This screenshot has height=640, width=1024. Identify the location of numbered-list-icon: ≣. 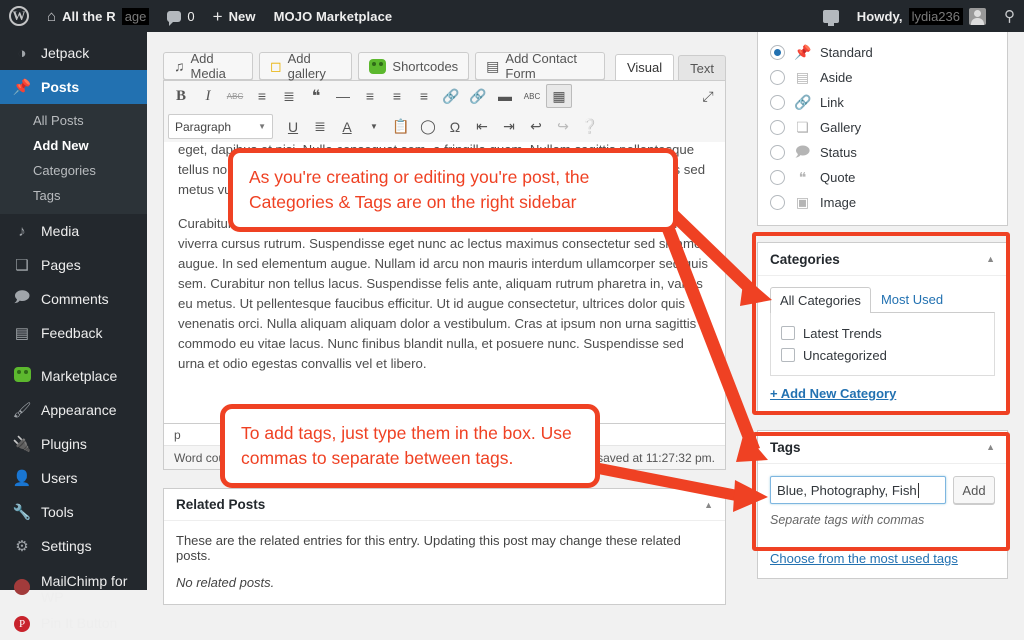
(289, 96).